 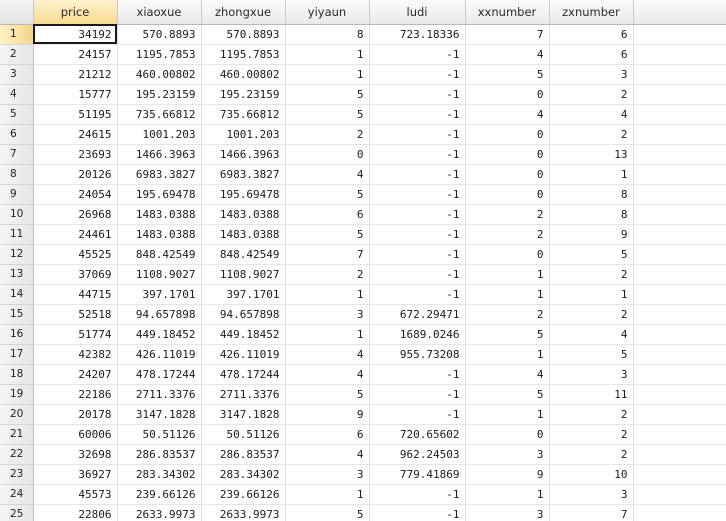 I want to click on cell-price: 24615, so click(x=75, y=134).